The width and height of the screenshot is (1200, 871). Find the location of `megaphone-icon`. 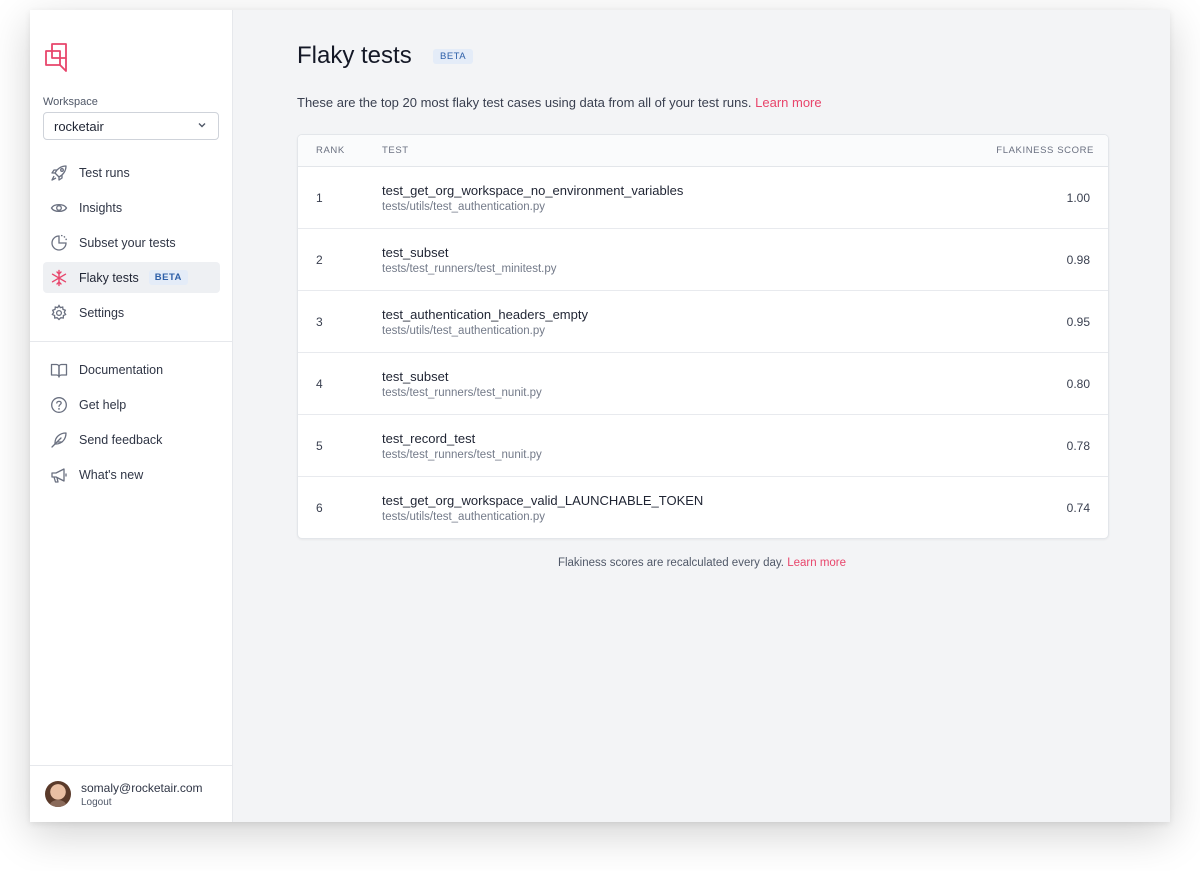

megaphone-icon is located at coordinates (59, 475).